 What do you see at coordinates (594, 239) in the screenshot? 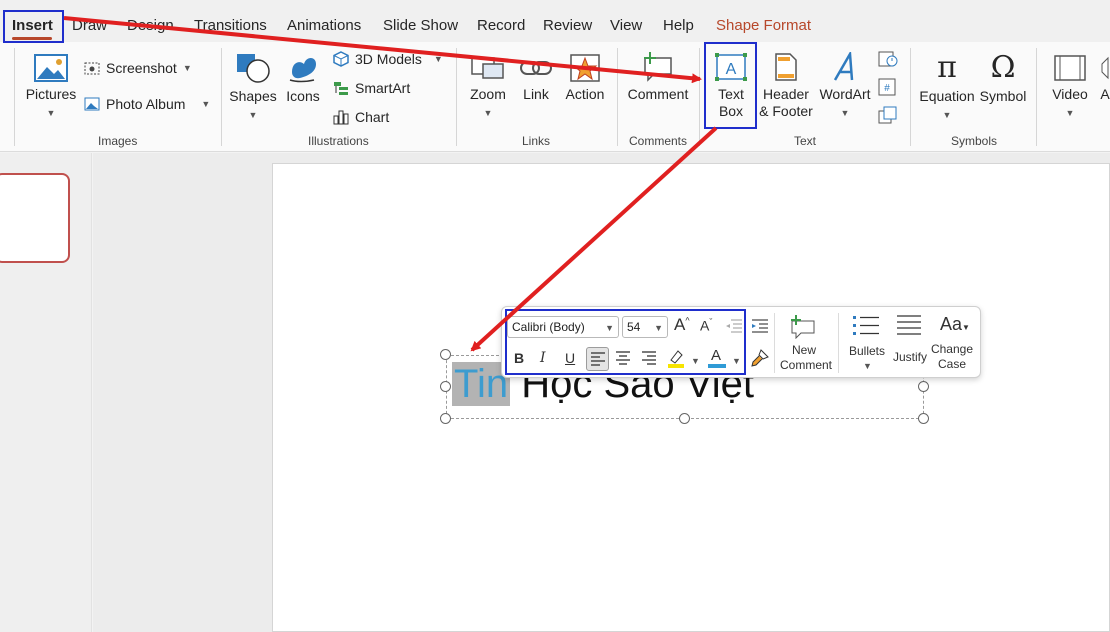
I see `arrow-textbox-to-slide` at bounding box center [594, 239].